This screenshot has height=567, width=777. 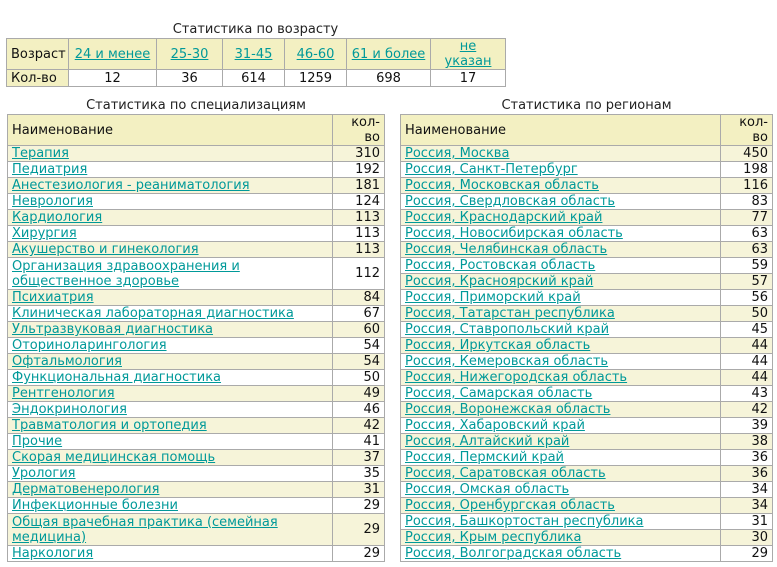 What do you see at coordinates (67, 361) in the screenshot?
I see `row-link: Офтальмология` at bounding box center [67, 361].